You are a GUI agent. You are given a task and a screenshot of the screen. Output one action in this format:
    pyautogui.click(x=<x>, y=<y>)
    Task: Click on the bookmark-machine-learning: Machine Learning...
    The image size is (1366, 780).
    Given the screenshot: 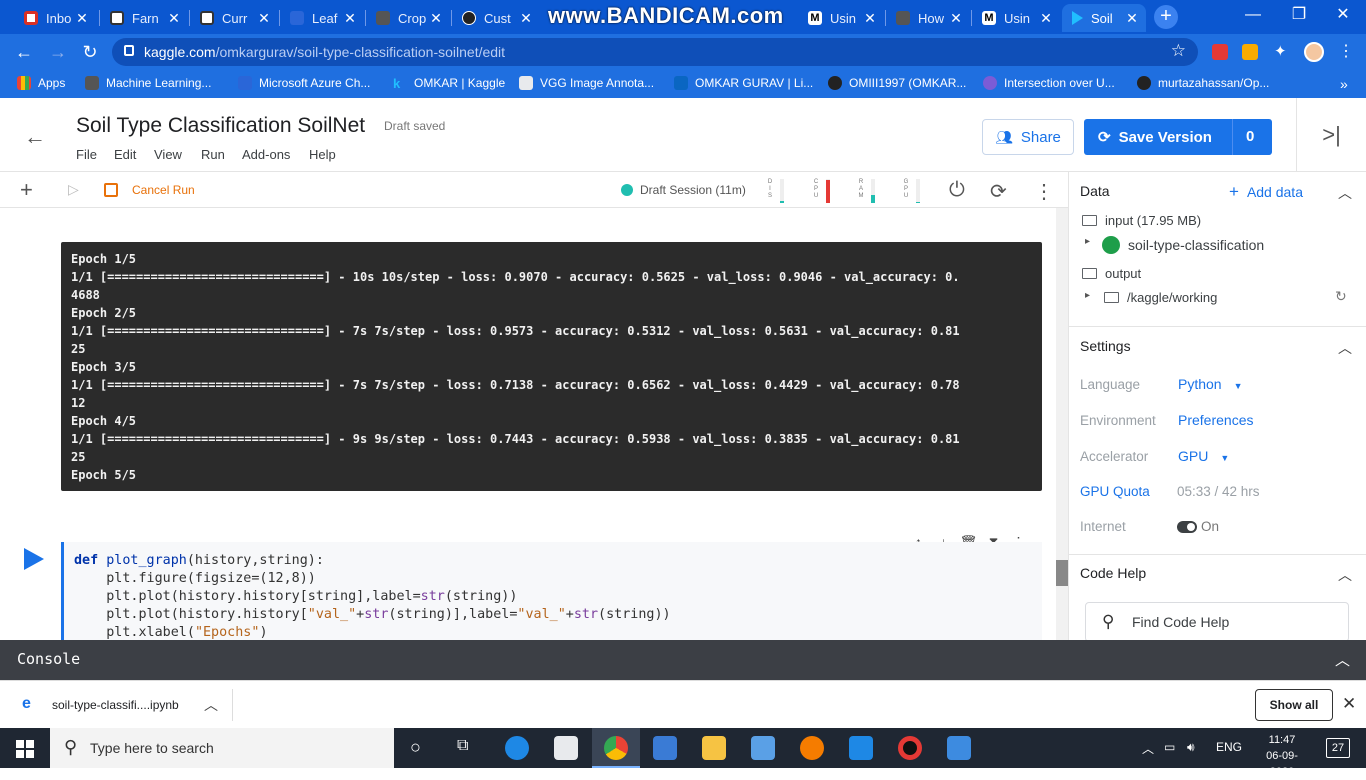 What is the action you would take?
    pyautogui.click(x=148, y=83)
    